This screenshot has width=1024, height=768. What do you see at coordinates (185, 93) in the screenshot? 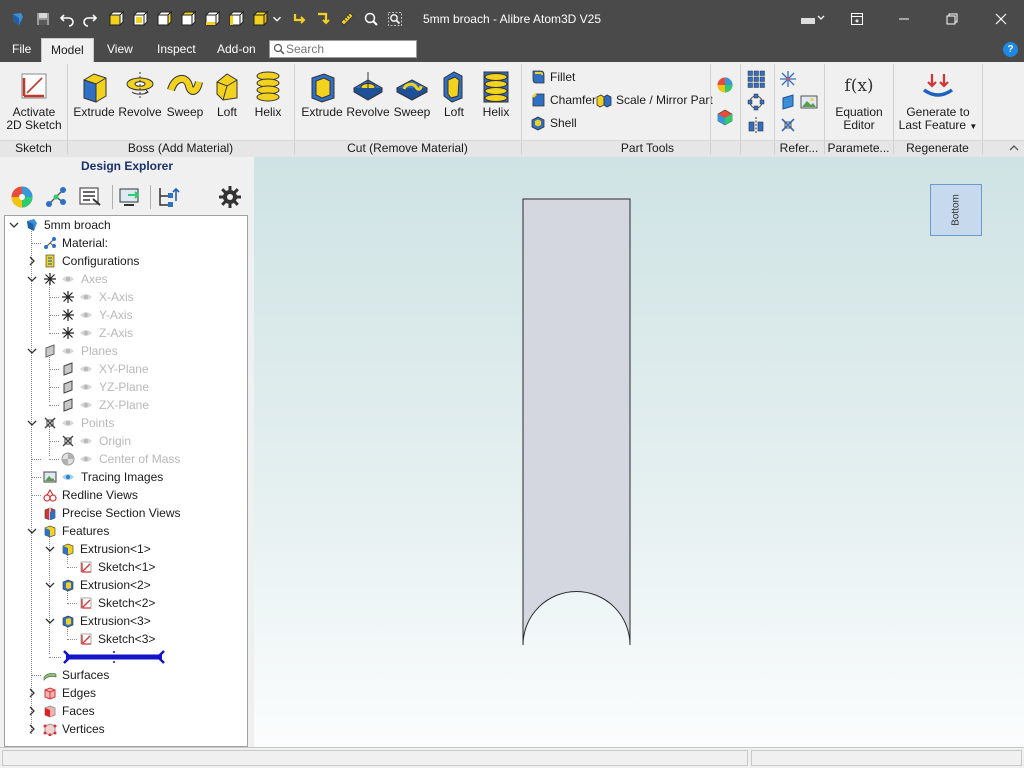
I see `boss-sweep-button: Sweep` at bounding box center [185, 93].